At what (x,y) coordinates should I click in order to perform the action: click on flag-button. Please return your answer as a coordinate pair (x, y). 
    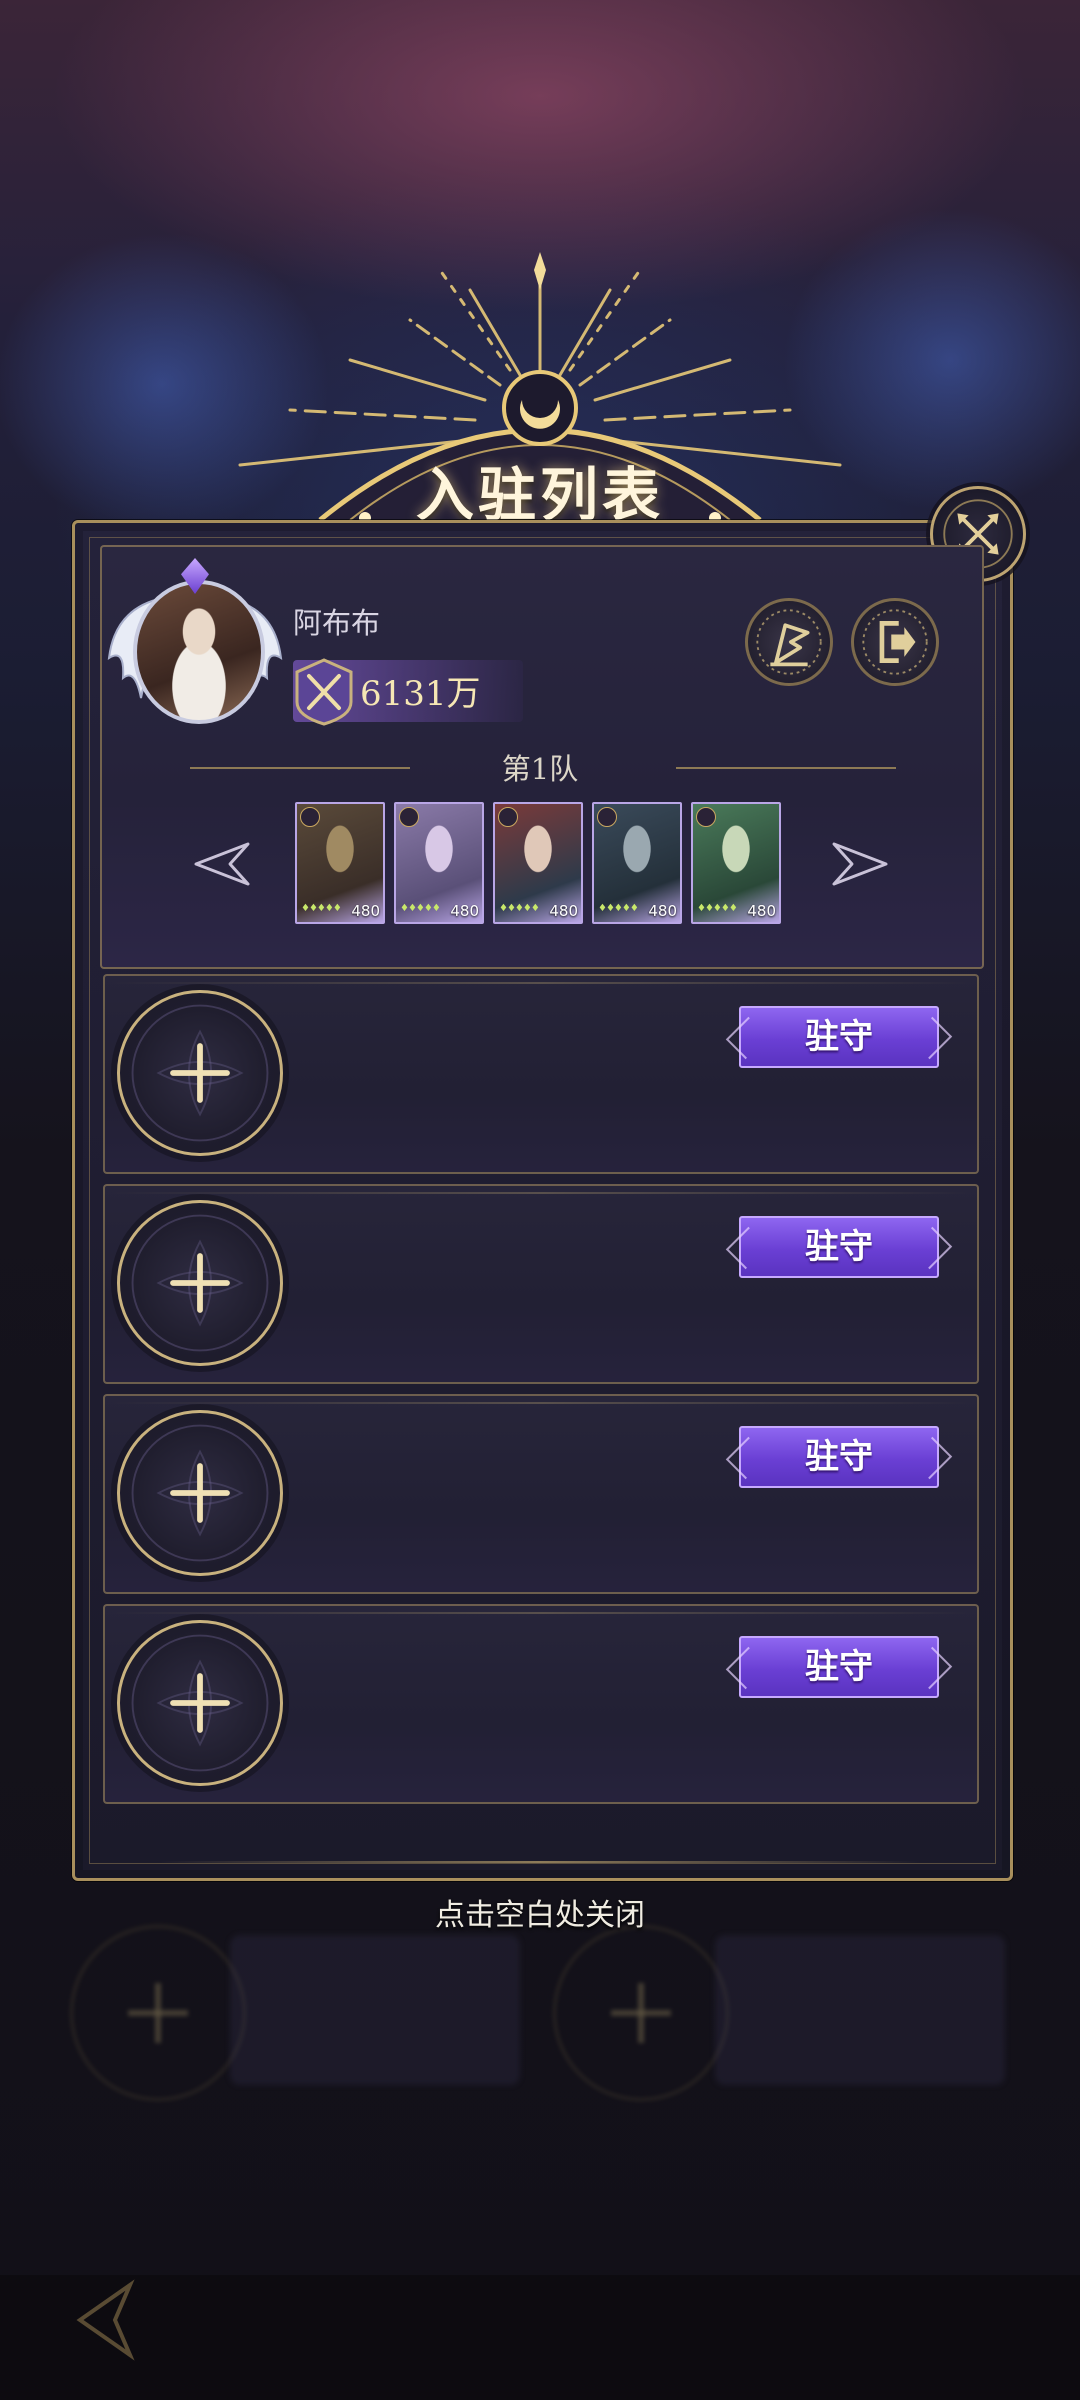
    Looking at the image, I should click on (789, 642).